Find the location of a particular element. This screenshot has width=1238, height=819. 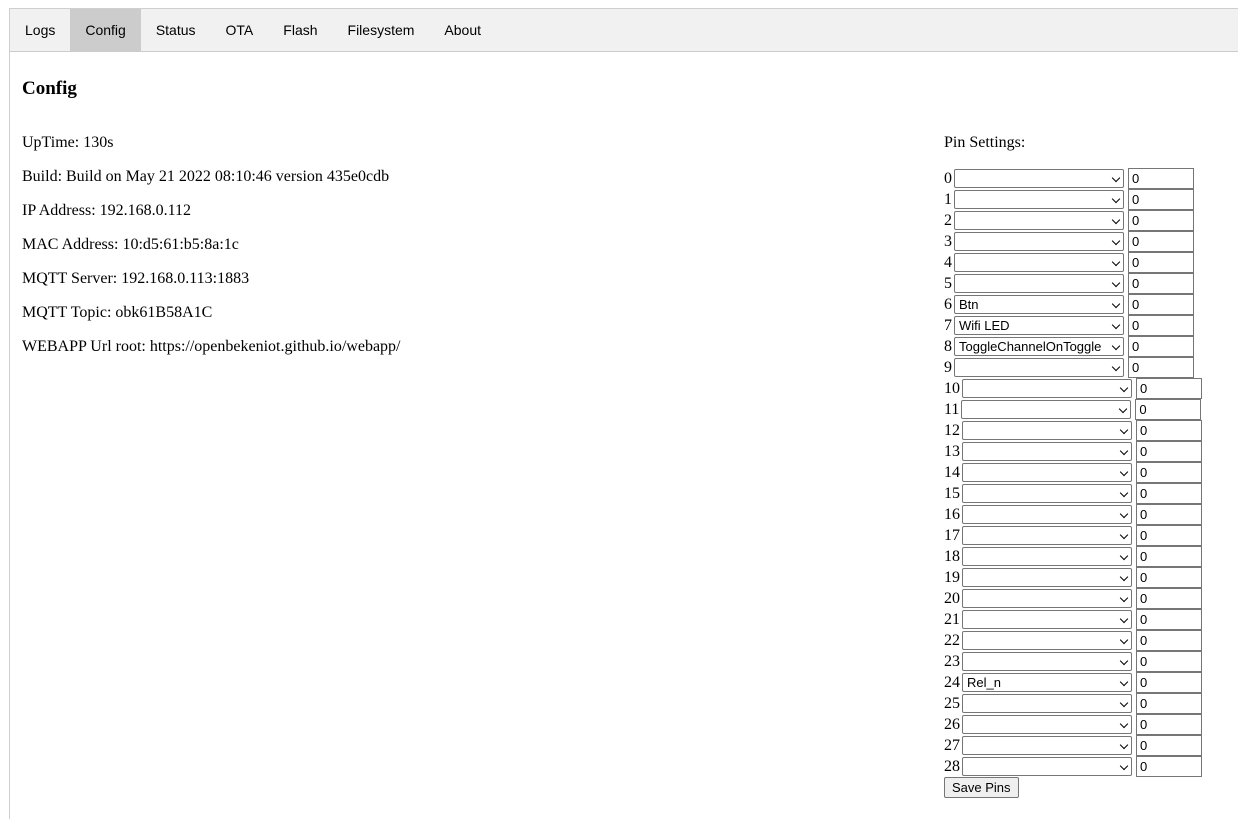

tab-status: Status is located at coordinates (176, 30).